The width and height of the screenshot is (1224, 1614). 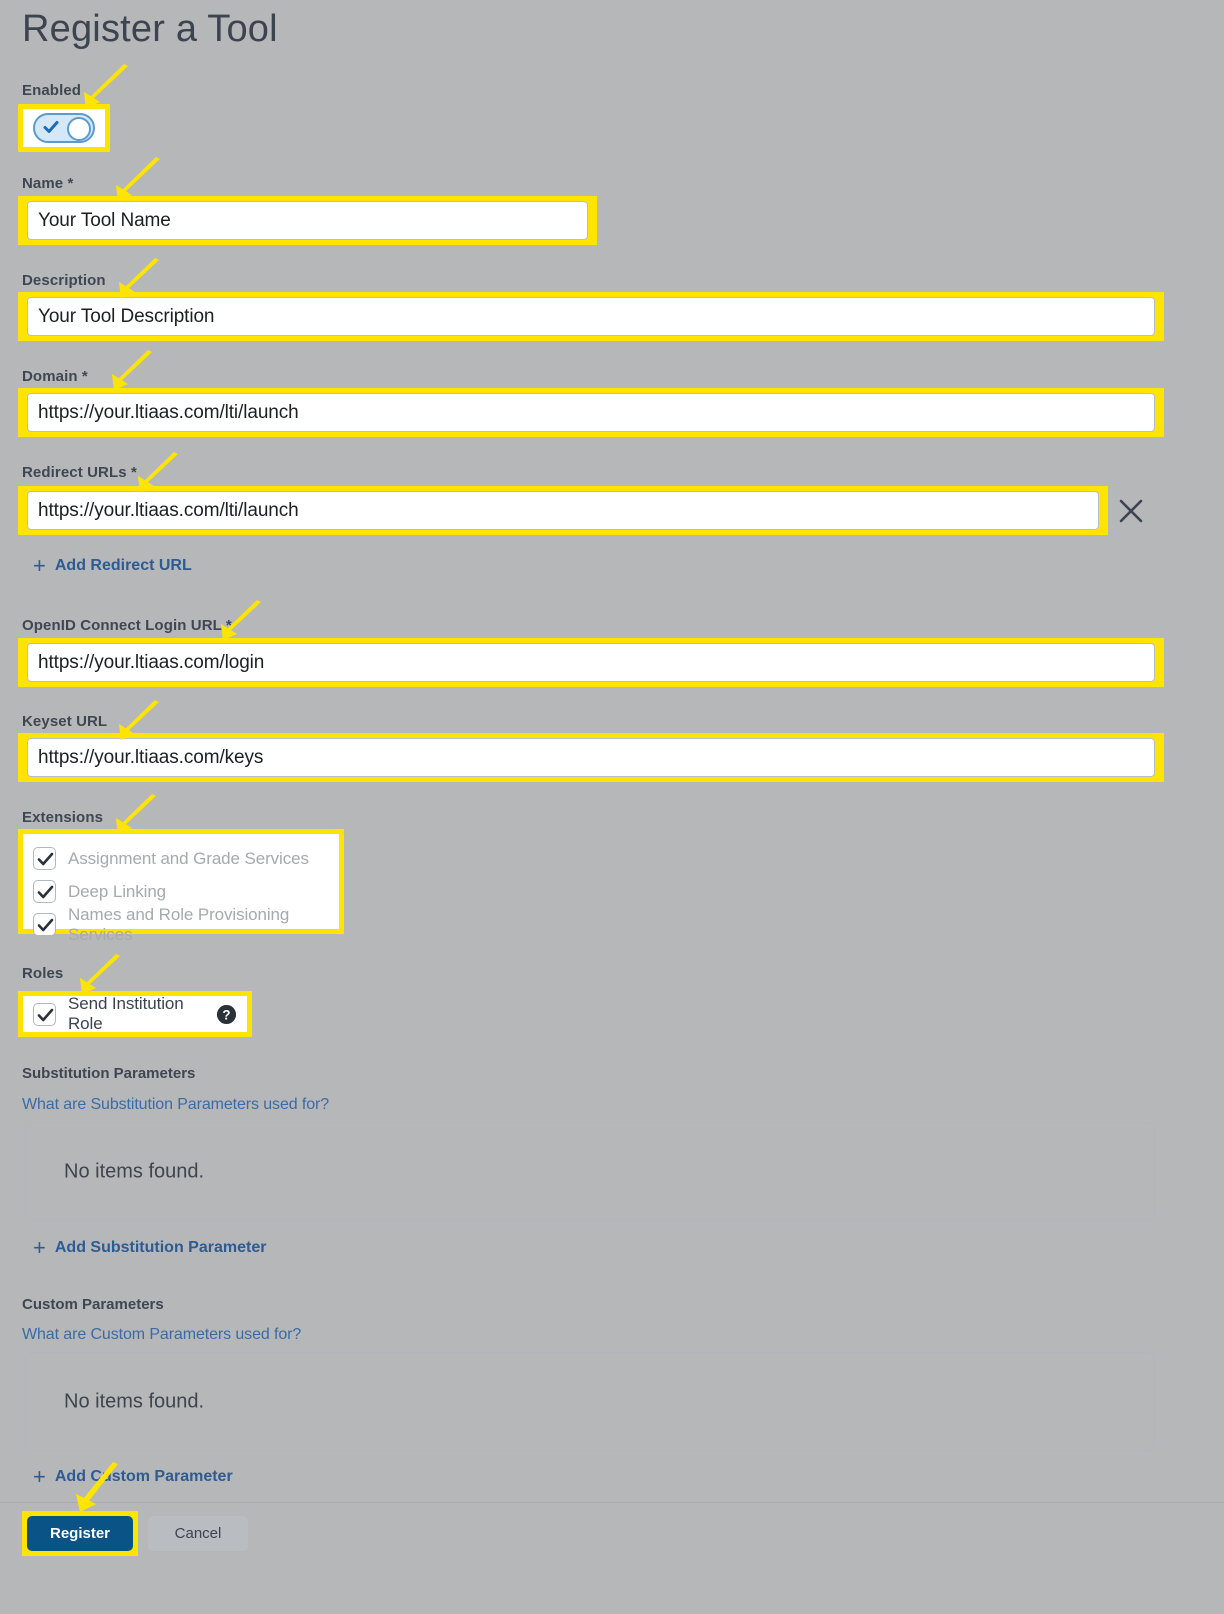 What do you see at coordinates (74, 472) in the screenshot?
I see `redirect-urls-label-text: Redirect URLs` at bounding box center [74, 472].